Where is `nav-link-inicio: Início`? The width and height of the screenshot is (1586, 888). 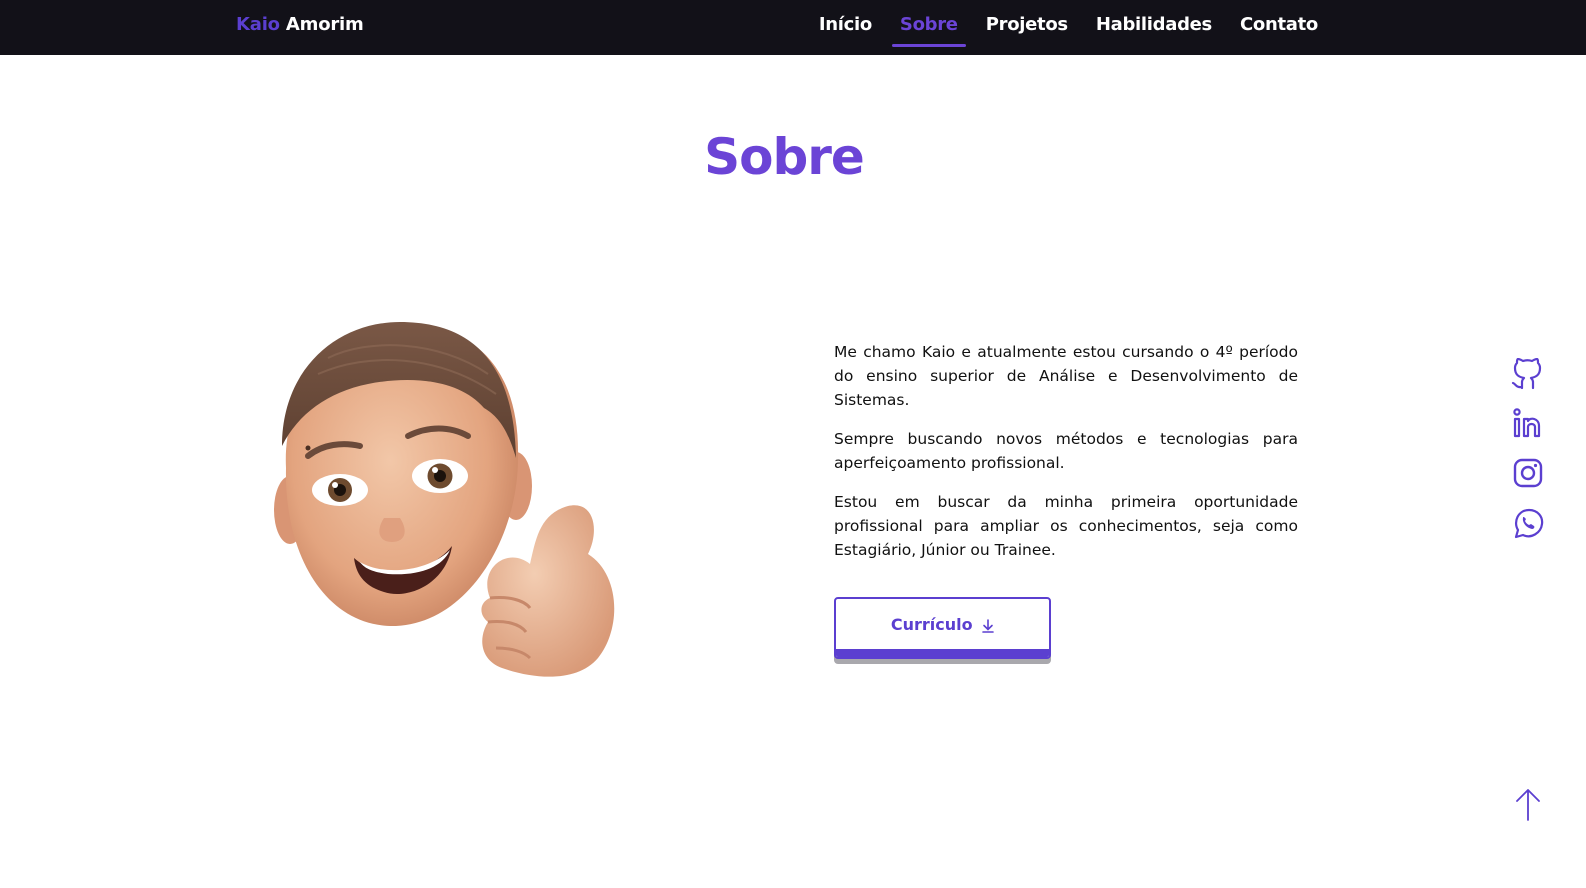 nav-link-inicio: Início is located at coordinates (845, 24).